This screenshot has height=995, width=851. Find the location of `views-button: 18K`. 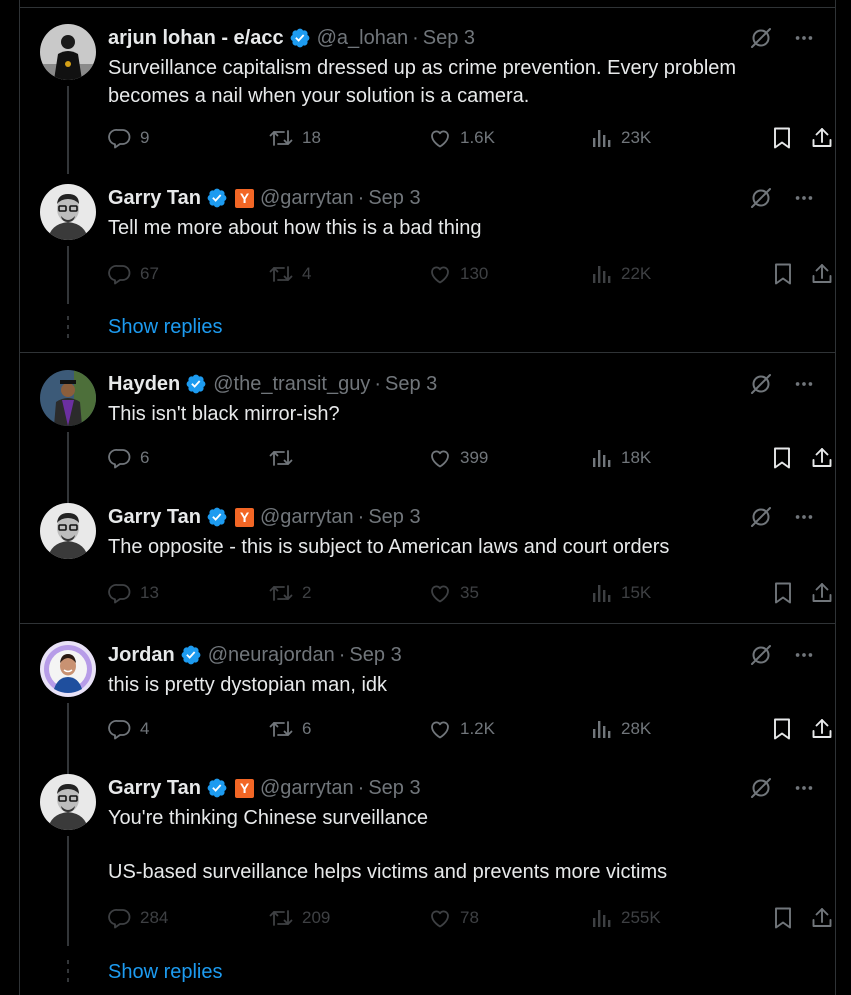

views-button: 18K is located at coordinates (621, 458).